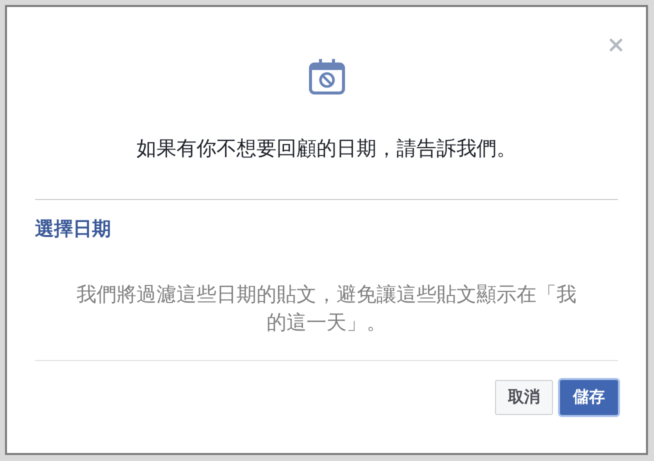 This screenshot has height=461, width=654. What do you see at coordinates (326, 77) in the screenshot?
I see `calendar-blocked-icon` at bounding box center [326, 77].